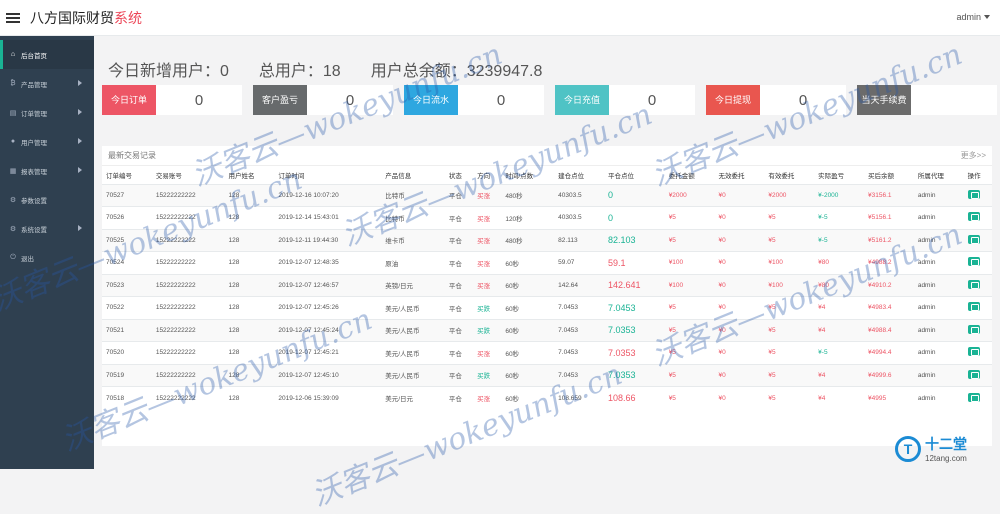 This screenshot has width=1000, height=514. I want to click on caret-down-icon, so click(987, 17).